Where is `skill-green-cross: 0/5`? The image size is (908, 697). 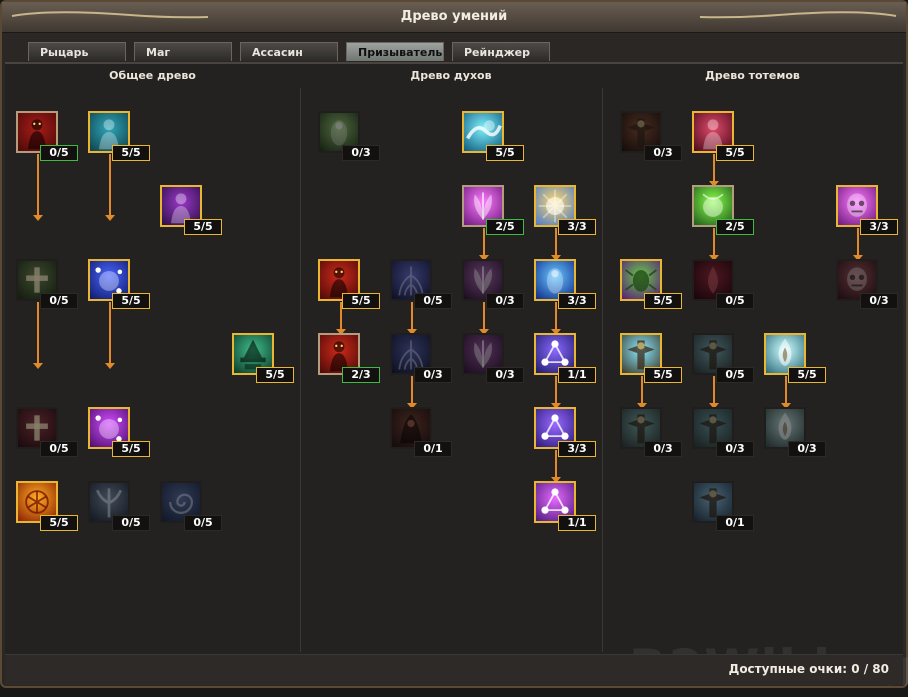 skill-green-cross: 0/5 is located at coordinates (47, 284).